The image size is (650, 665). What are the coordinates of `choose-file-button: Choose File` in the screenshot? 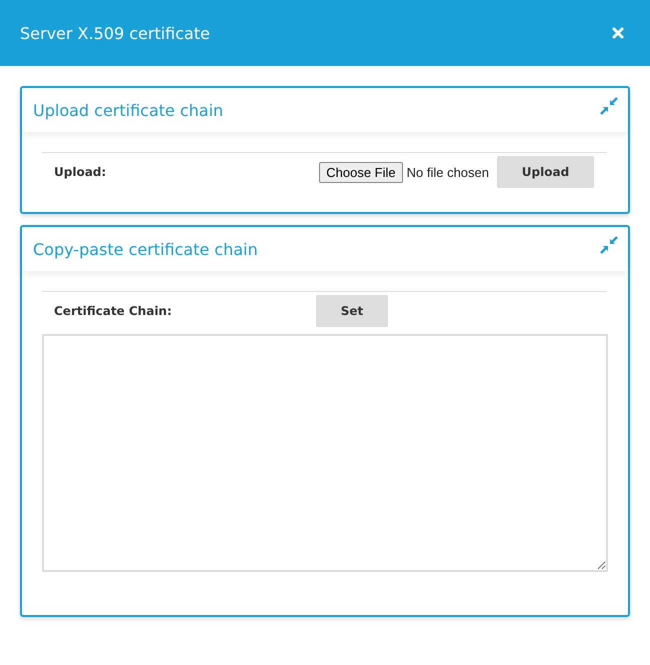 It's located at (361, 172).